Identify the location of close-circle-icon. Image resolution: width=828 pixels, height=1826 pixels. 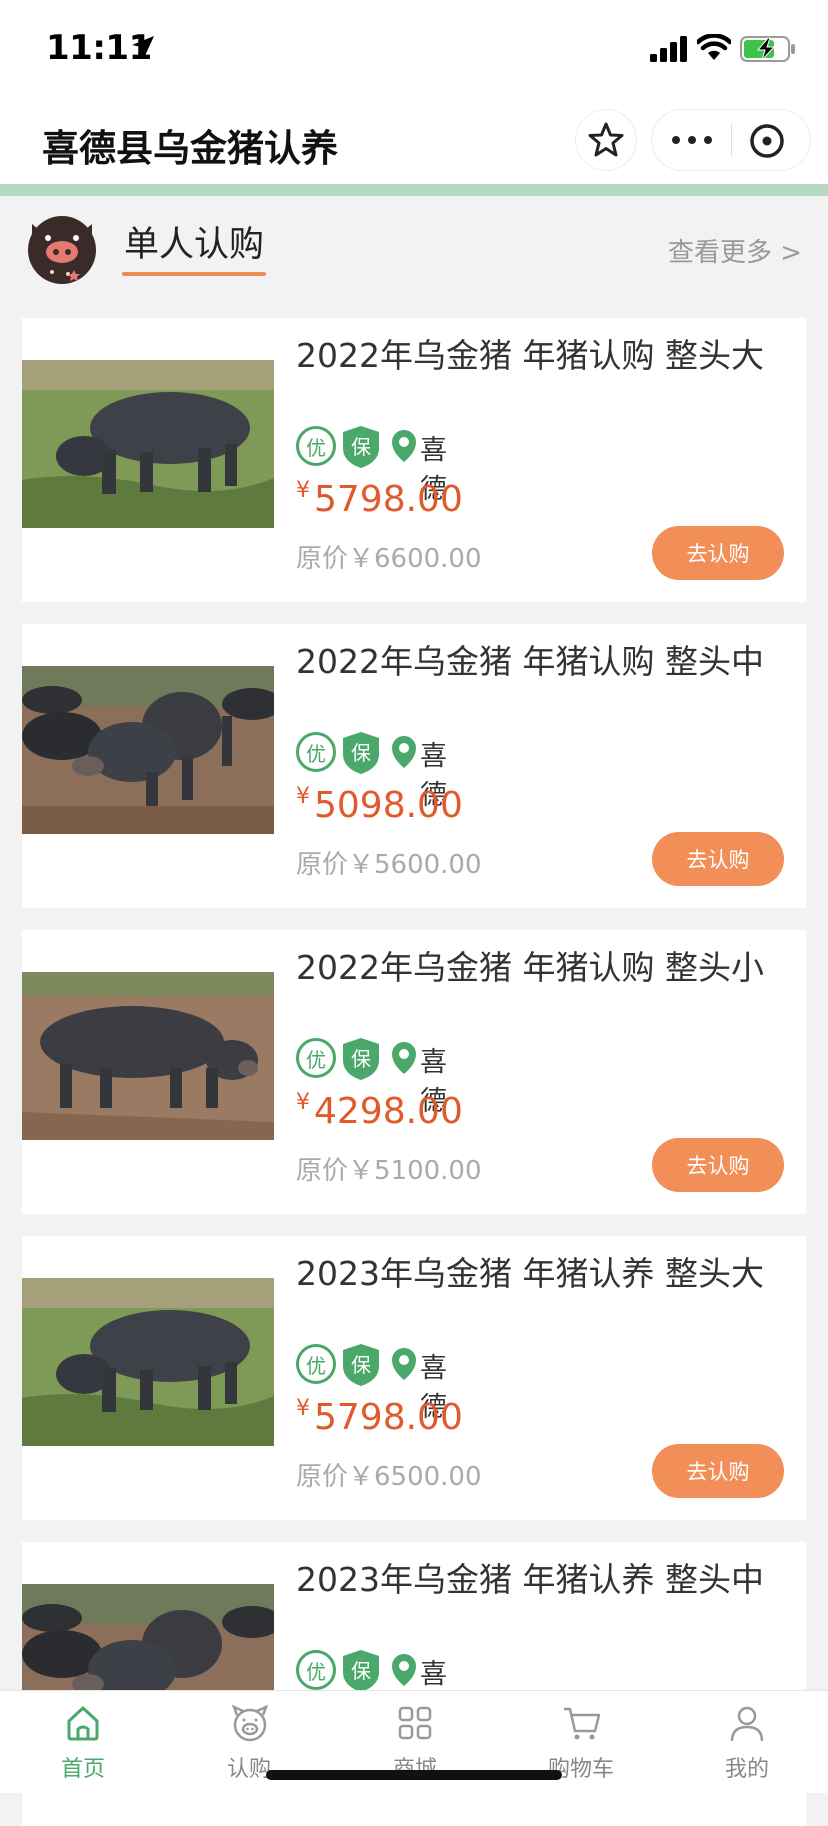
(767, 141).